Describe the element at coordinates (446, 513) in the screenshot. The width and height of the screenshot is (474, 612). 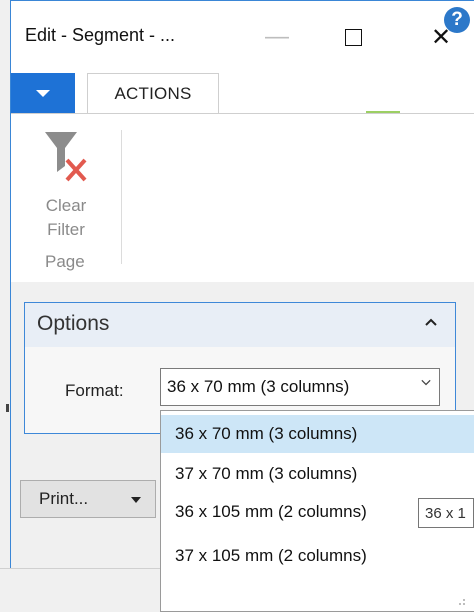
I see `tooltip: 36 x 1` at that location.